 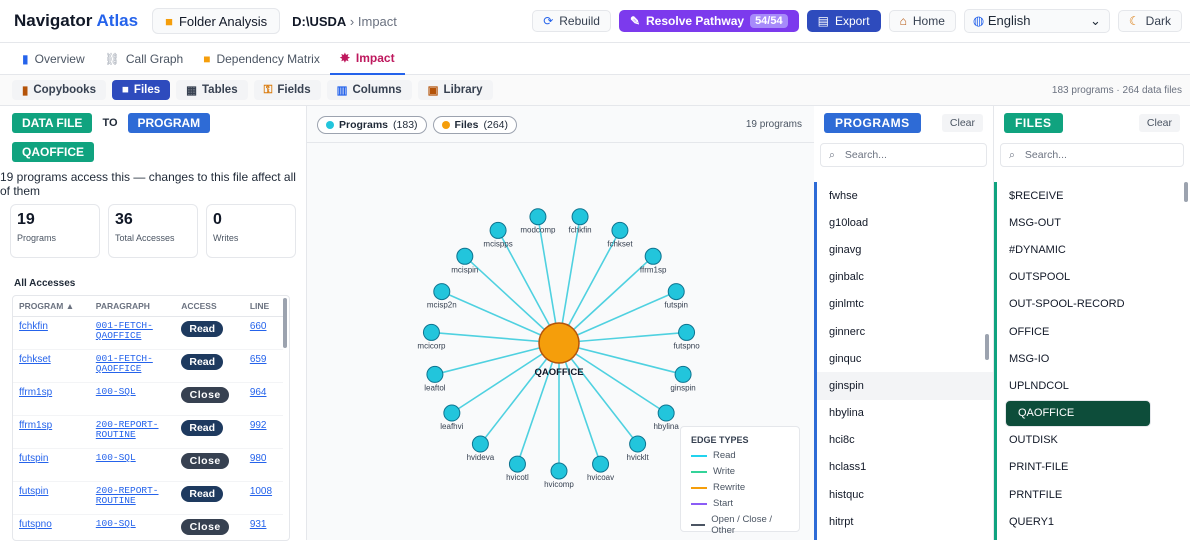 What do you see at coordinates (922, 21) in the screenshot?
I see `home-button: ⌂Home` at bounding box center [922, 21].